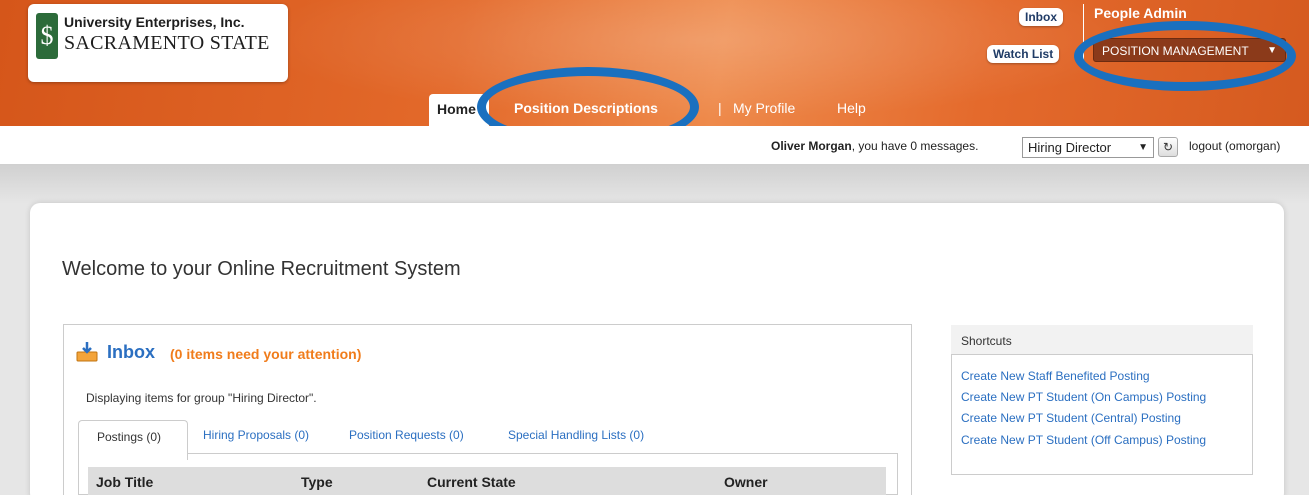 This screenshot has height=495, width=1309. What do you see at coordinates (1041, 17) in the screenshot?
I see `header-inbox-button: Inbox` at bounding box center [1041, 17].